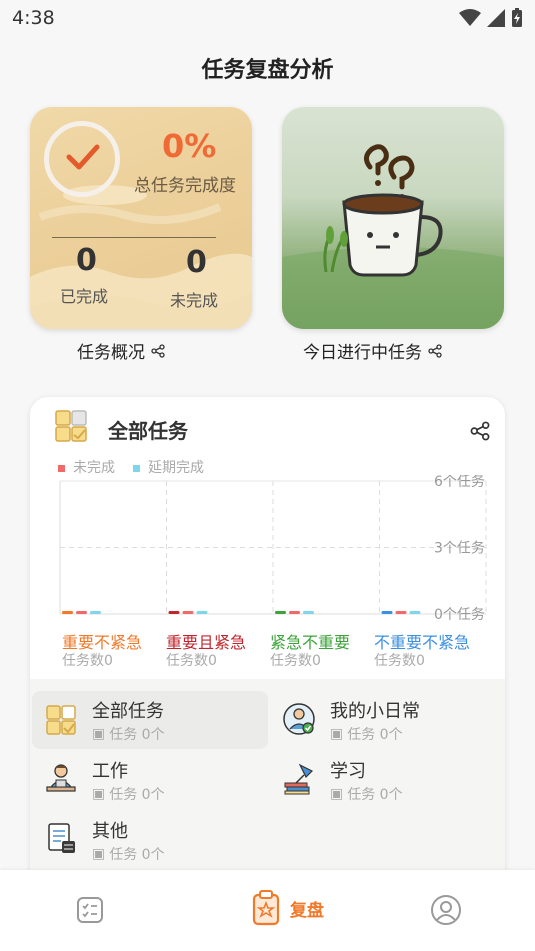 This screenshot has height=951, width=535. What do you see at coordinates (459, 549) in the screenshot?
I see `y-tick-label: 3个任务` at bounding box center [459, 549].